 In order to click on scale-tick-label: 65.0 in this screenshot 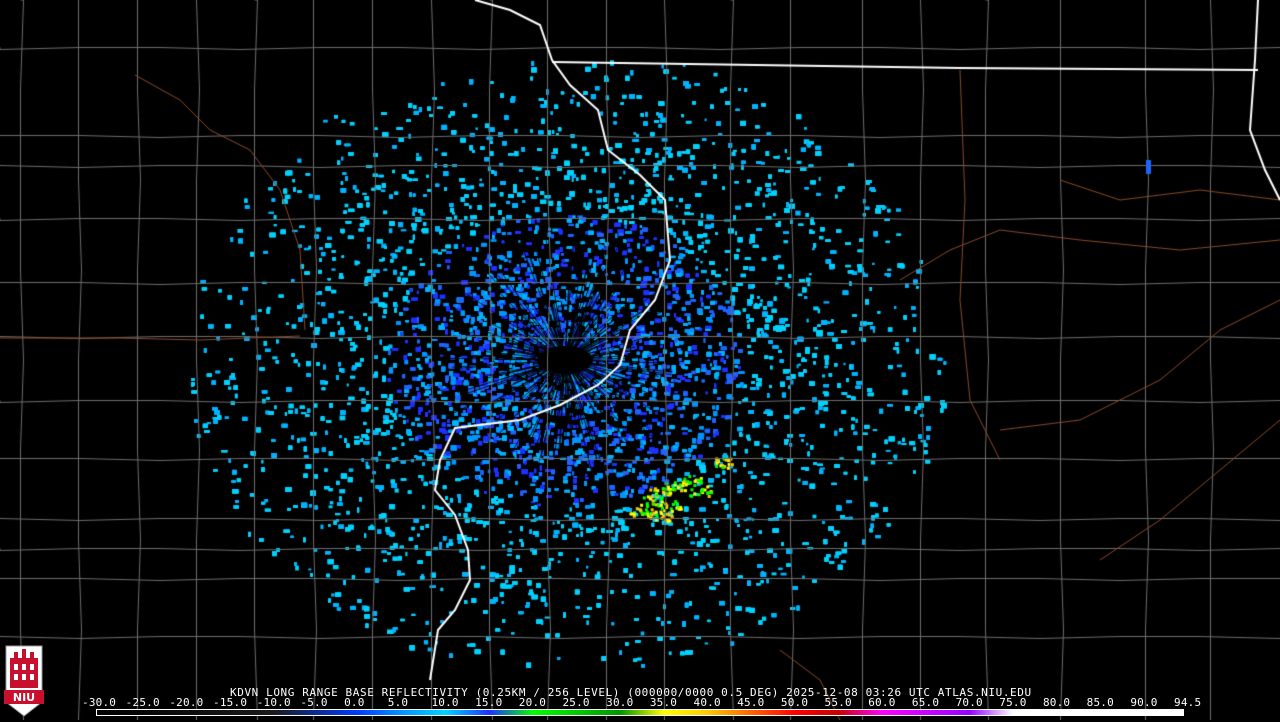, I will do `click(925, 702)`.